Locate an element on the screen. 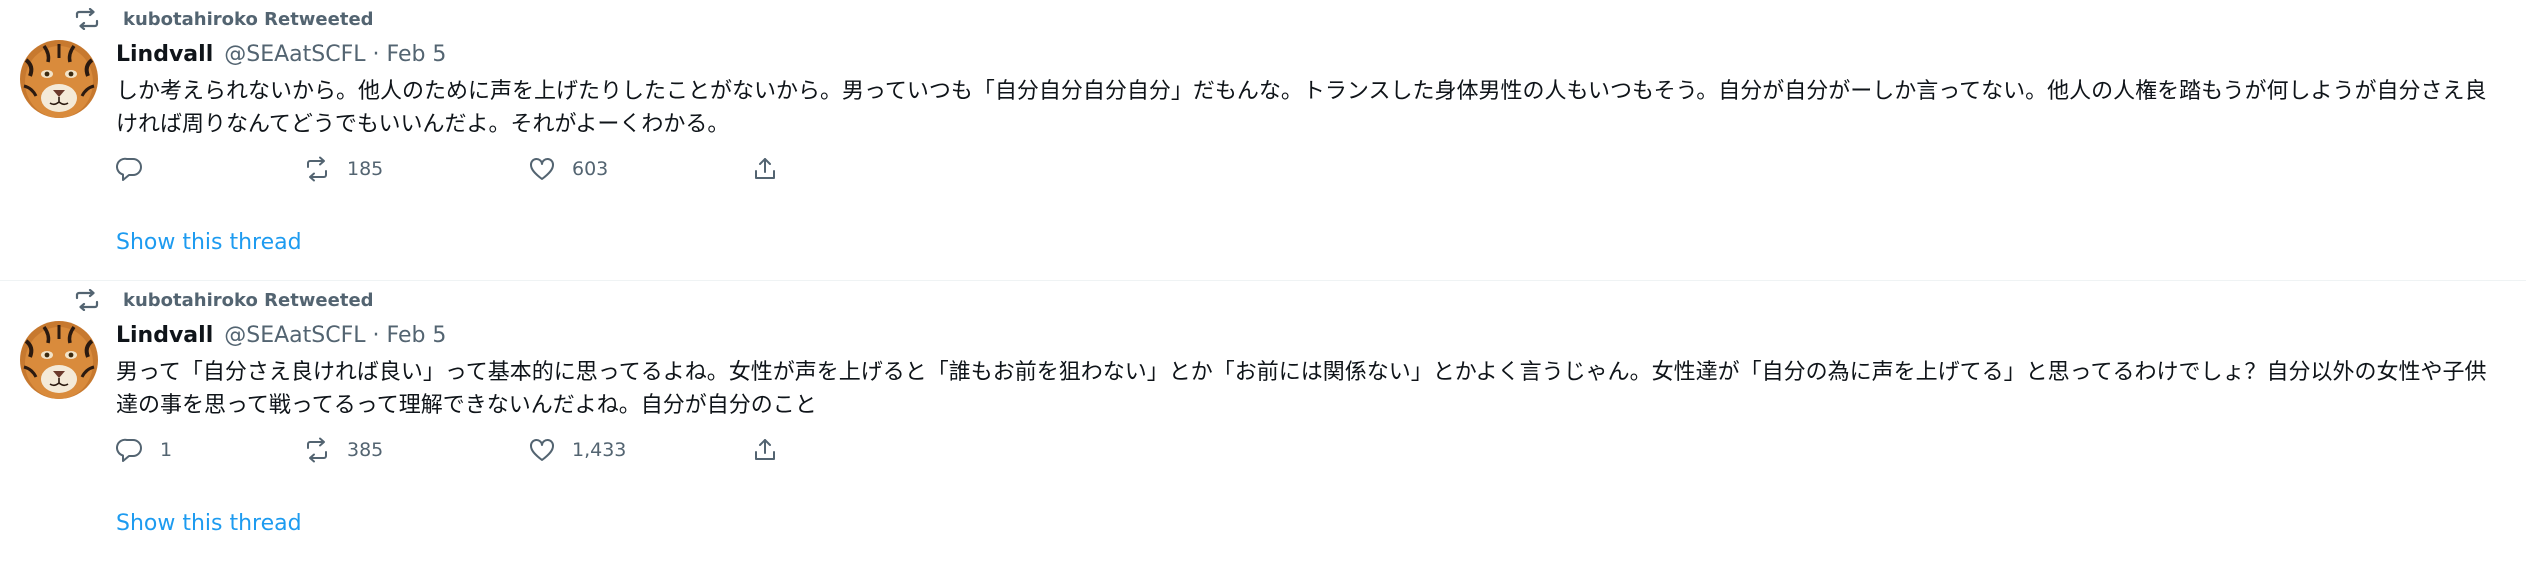  tweet-actions: 1 385 1,433 is located at coordinates (496, 453).